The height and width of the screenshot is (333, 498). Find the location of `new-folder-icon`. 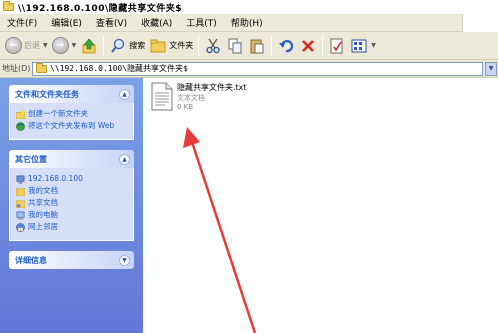

new-folder-icon is located at coordinates (20, 114).